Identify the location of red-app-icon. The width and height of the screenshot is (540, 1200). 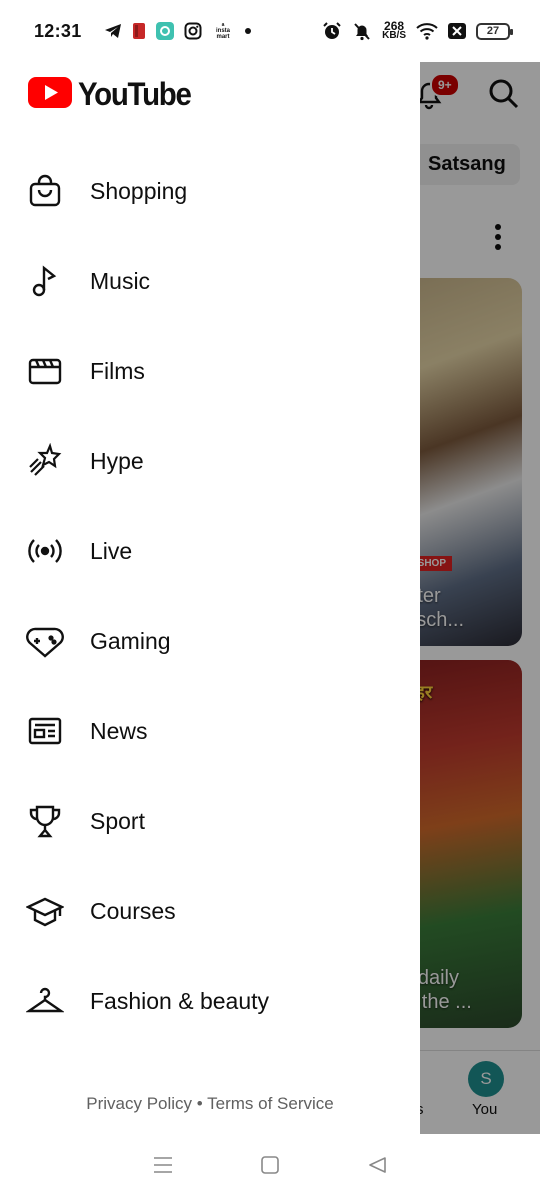
(139, 31).